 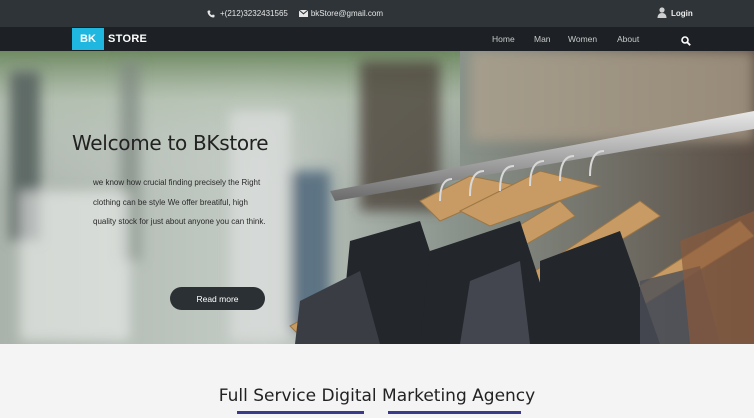 What do you see at coordinates (303, 13) in the screenshot?
I see `envelope-icon` at bounding box center [303, 13].